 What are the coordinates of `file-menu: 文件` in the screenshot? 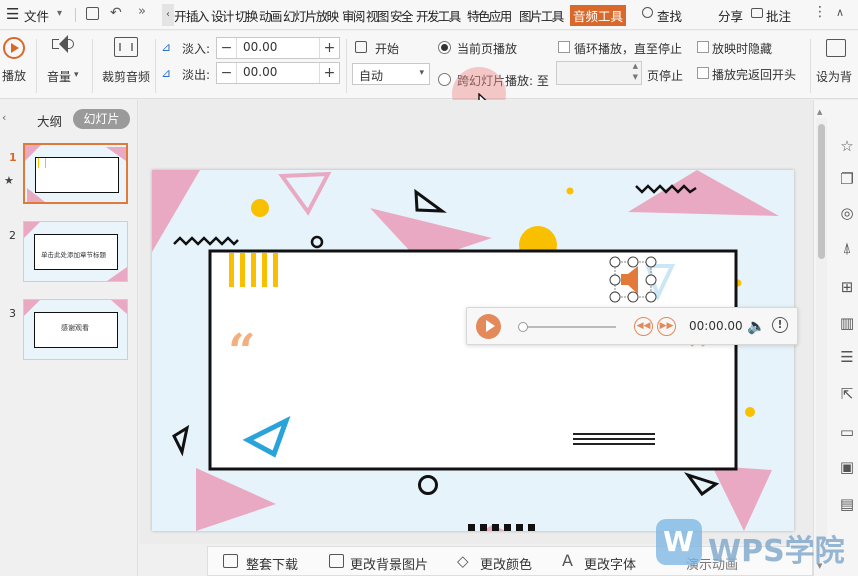 It's located at (36, 15).